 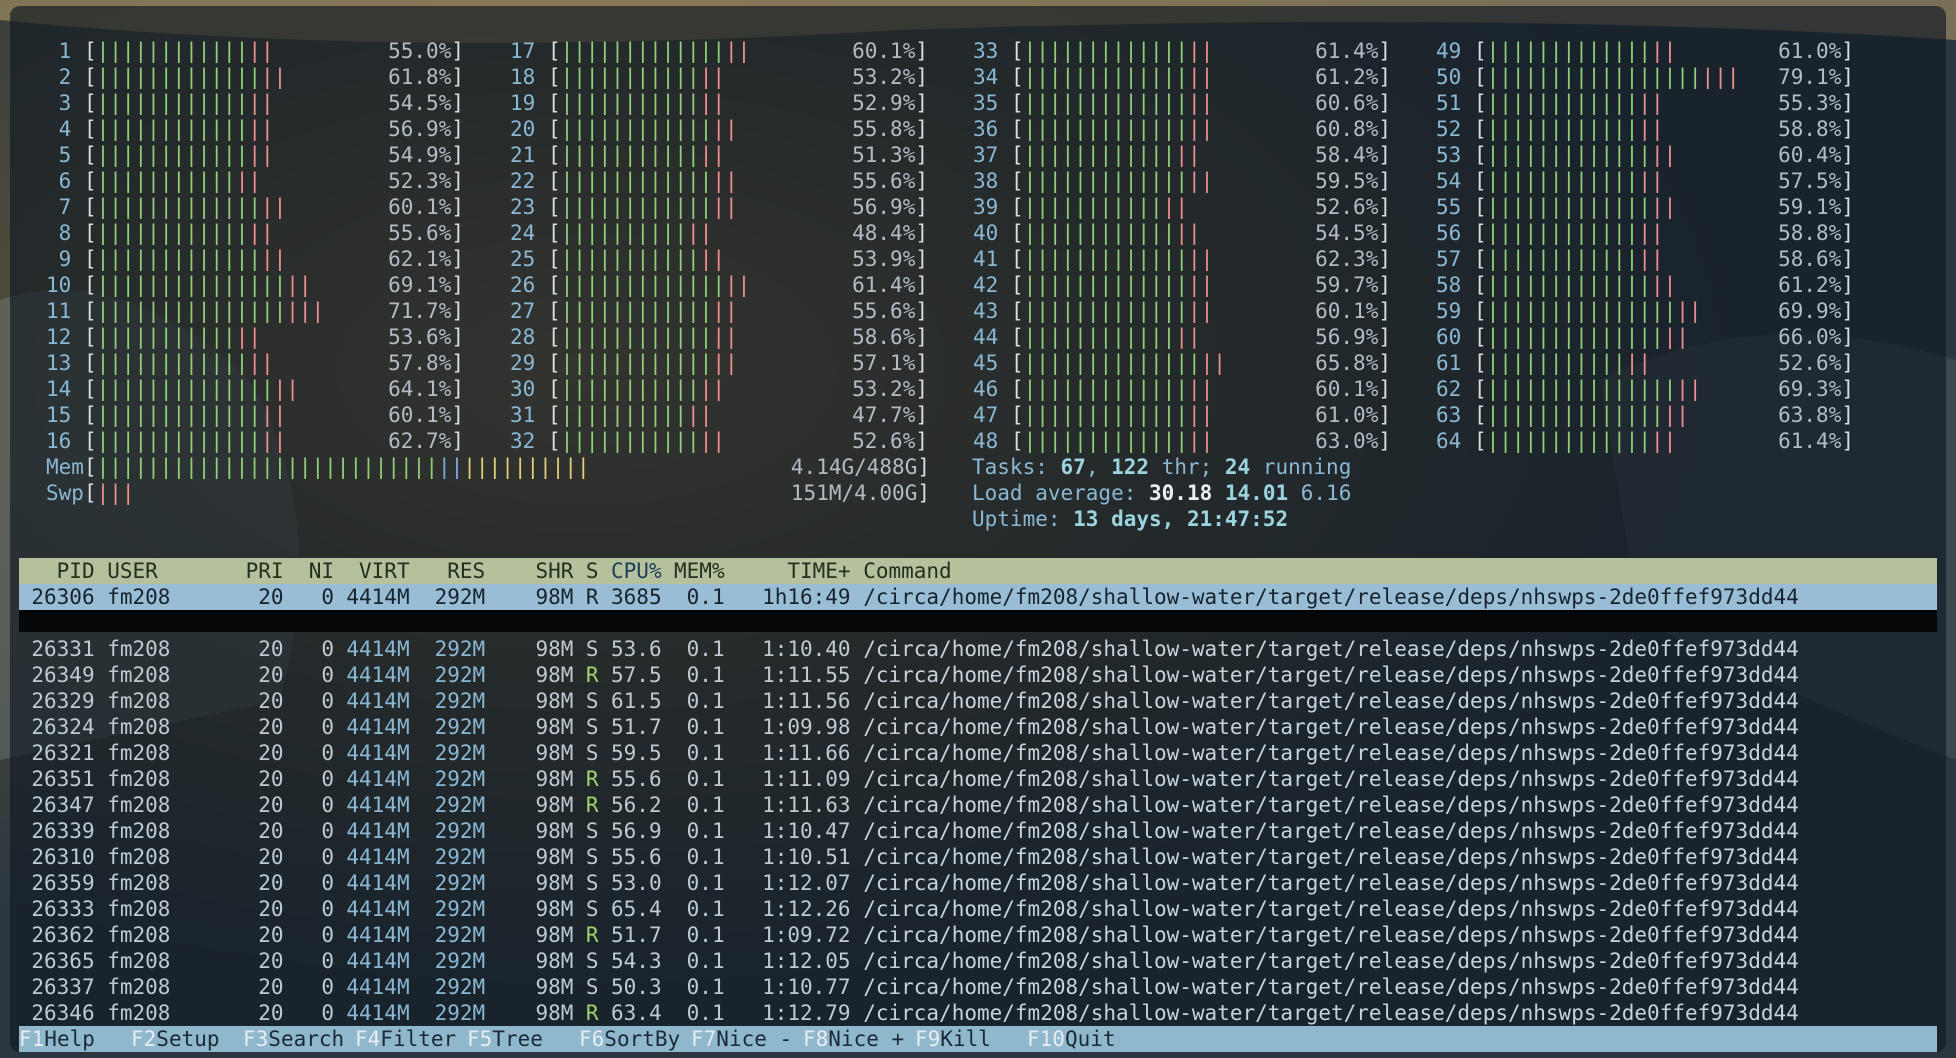 I want to click on cell-cpu: 53.6, so click(x=636, y=649).